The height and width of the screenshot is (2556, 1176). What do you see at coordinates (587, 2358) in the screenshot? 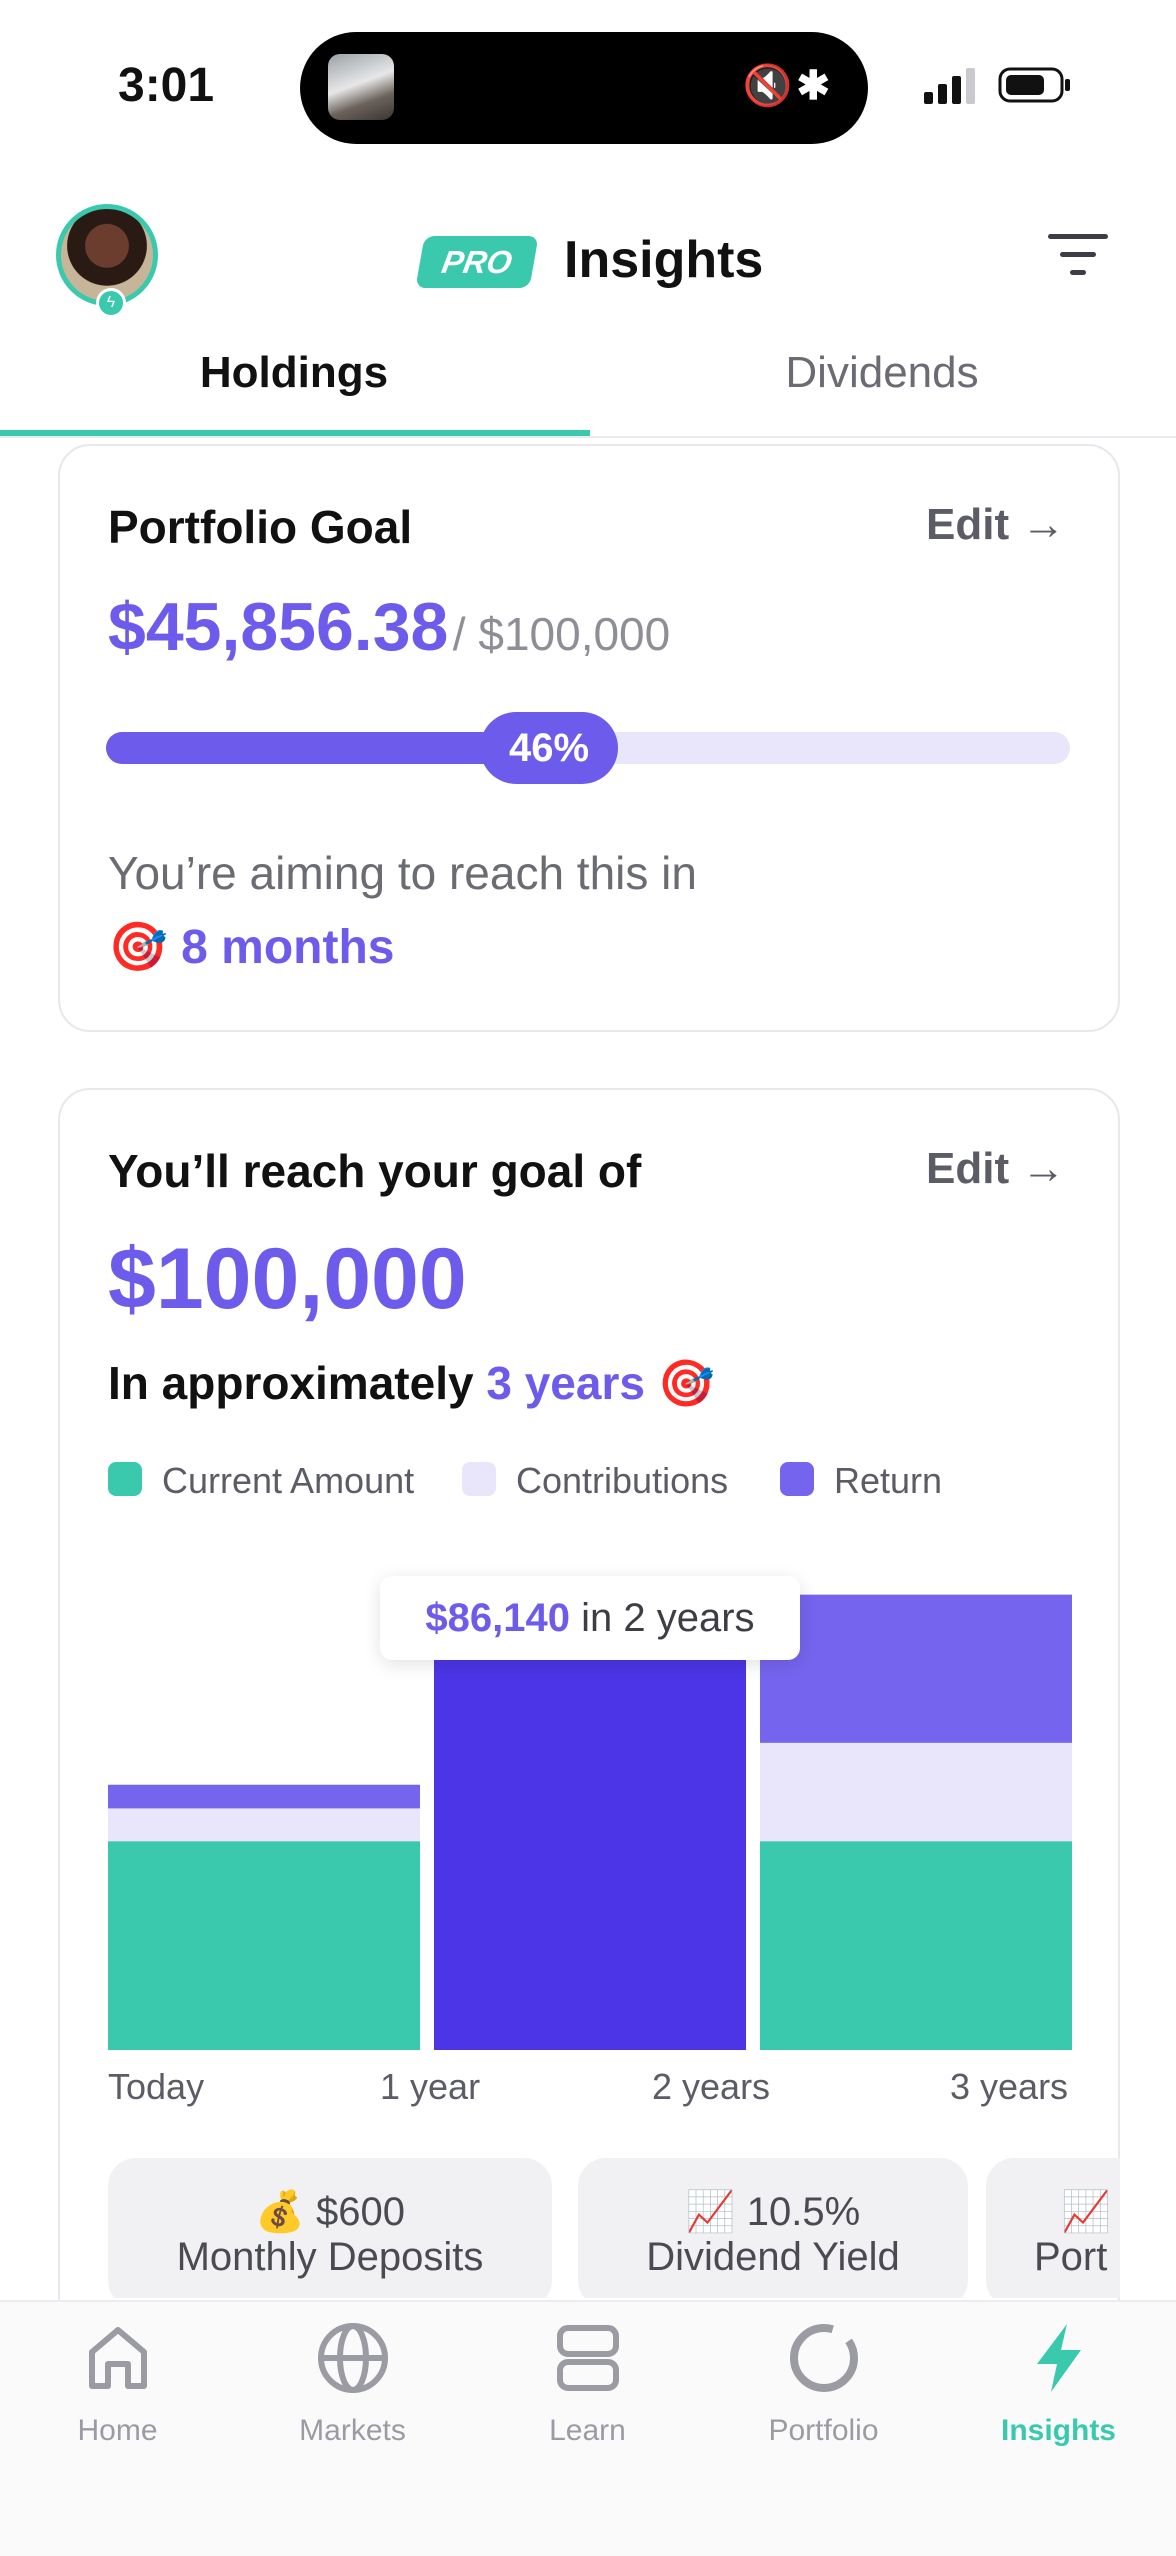
I see `learn-icon` at bounding box center [587, 2358].